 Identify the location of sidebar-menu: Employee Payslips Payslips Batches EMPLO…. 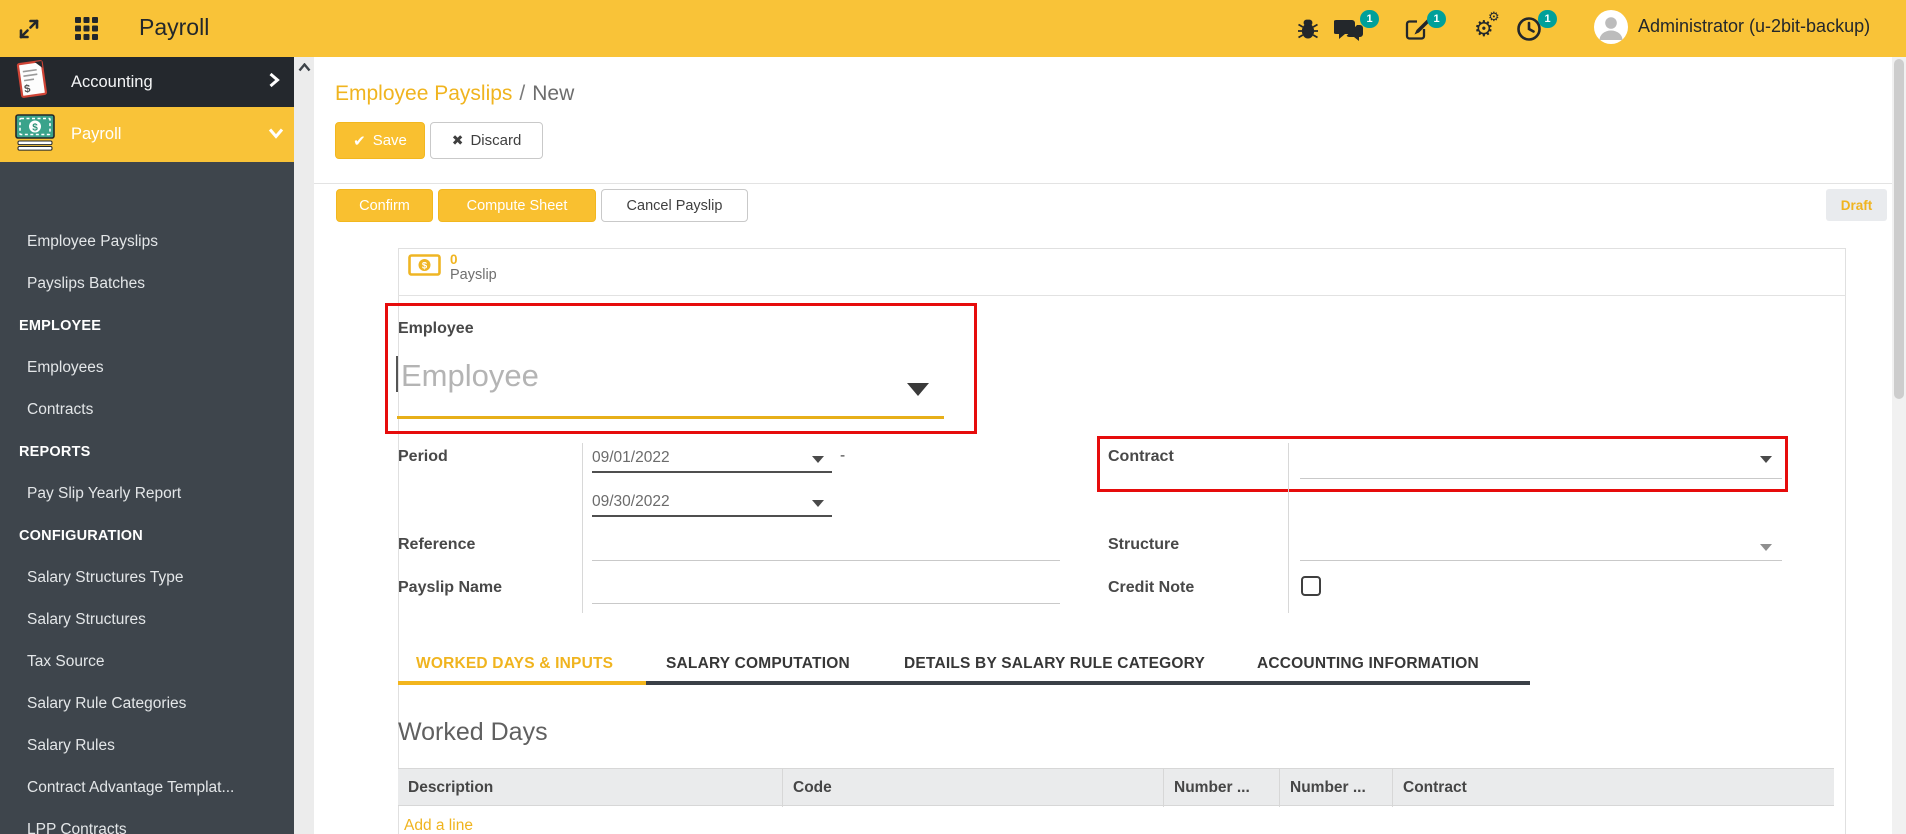
(147, 527).